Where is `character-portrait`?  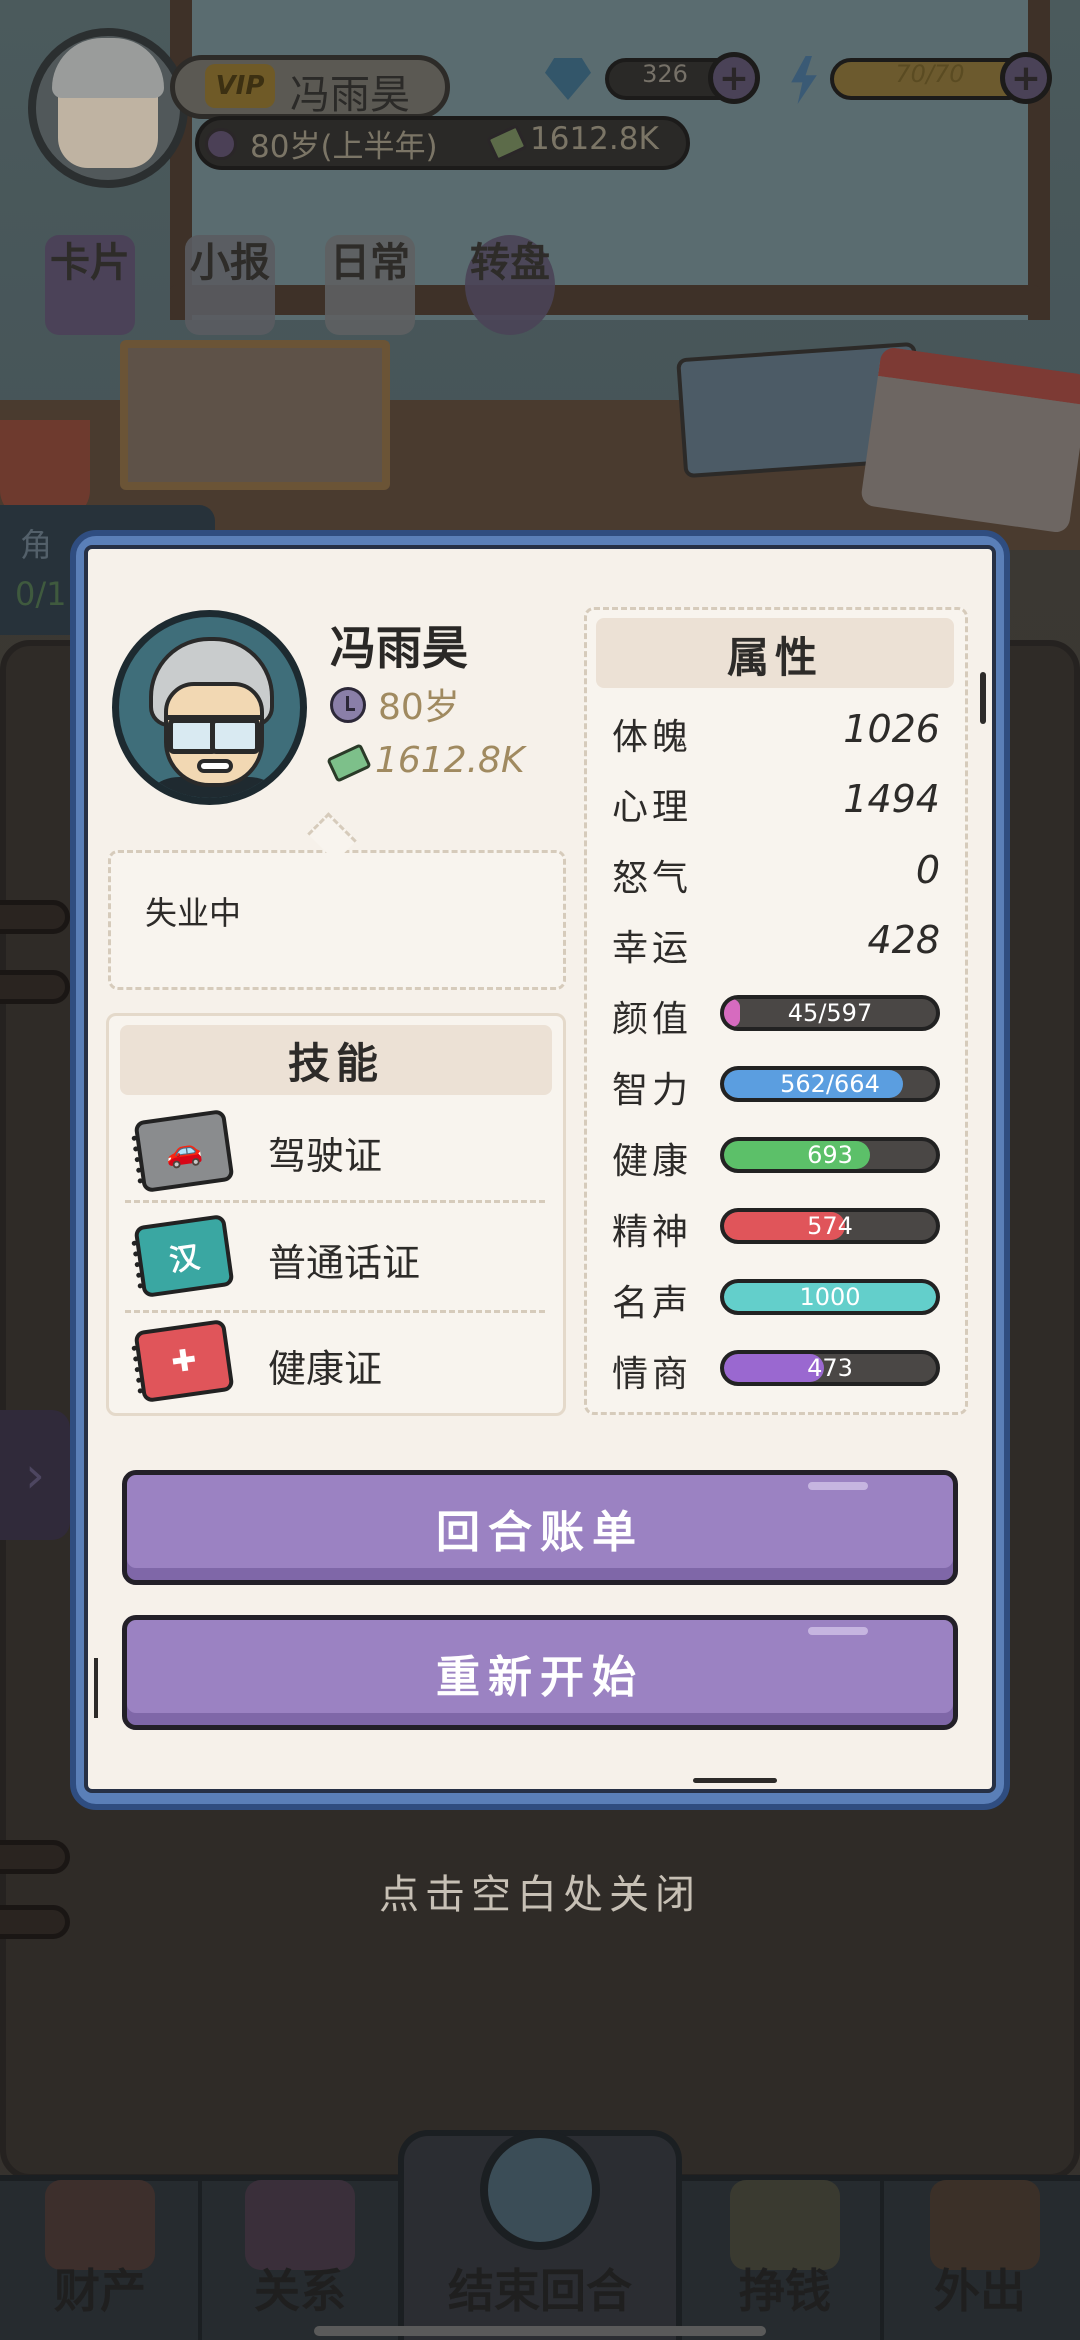
character-portrait is located at coordinates (209, 707).